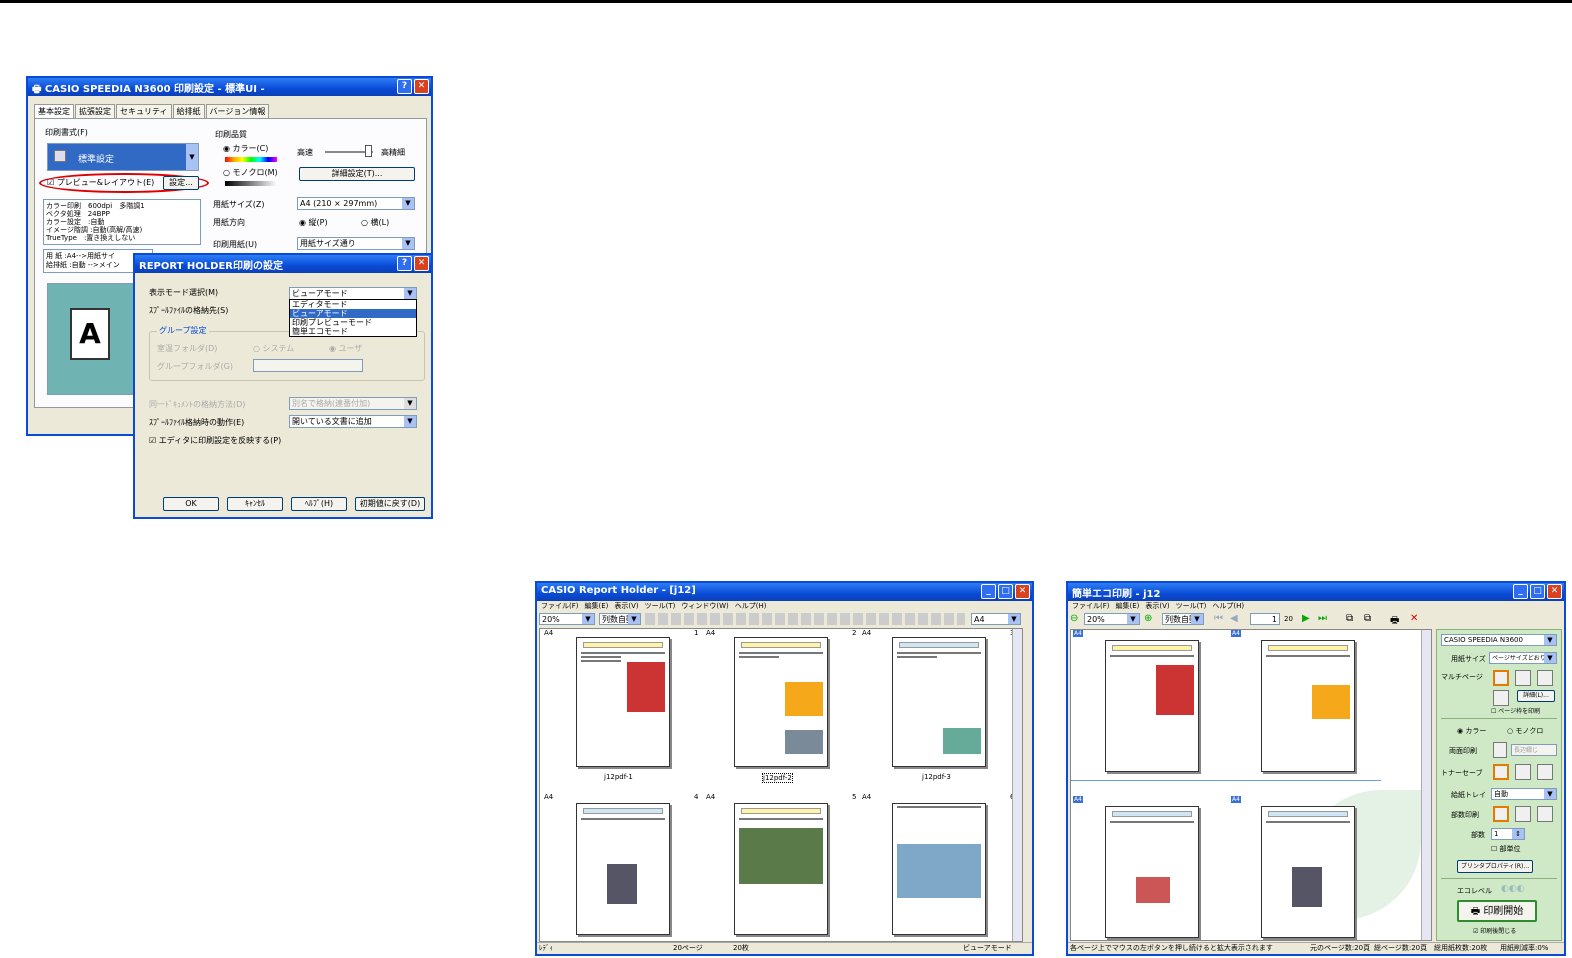 The image size is (1572, 958). I want to click on tab-basic: 基本設定, so click(54, 111).